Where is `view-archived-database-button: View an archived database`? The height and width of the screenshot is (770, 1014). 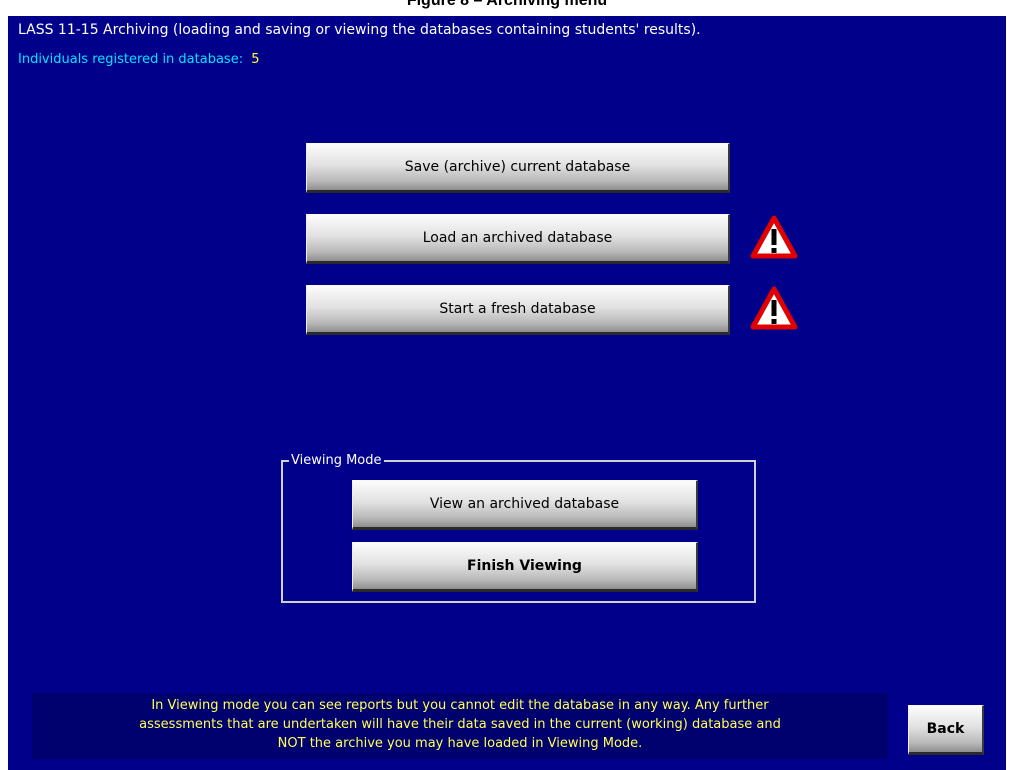
view-archived-database-button: View an archived database is located at coordinates (525, 505).